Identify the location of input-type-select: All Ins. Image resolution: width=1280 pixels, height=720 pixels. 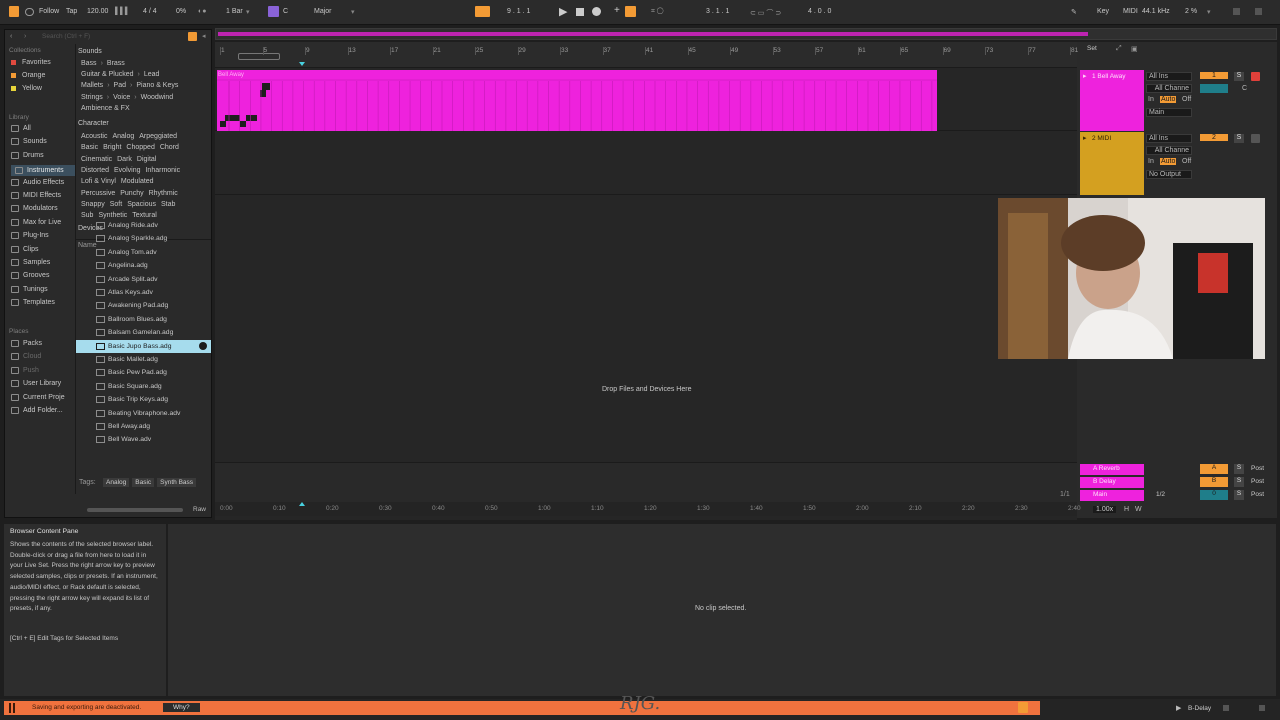
(1169, 76).